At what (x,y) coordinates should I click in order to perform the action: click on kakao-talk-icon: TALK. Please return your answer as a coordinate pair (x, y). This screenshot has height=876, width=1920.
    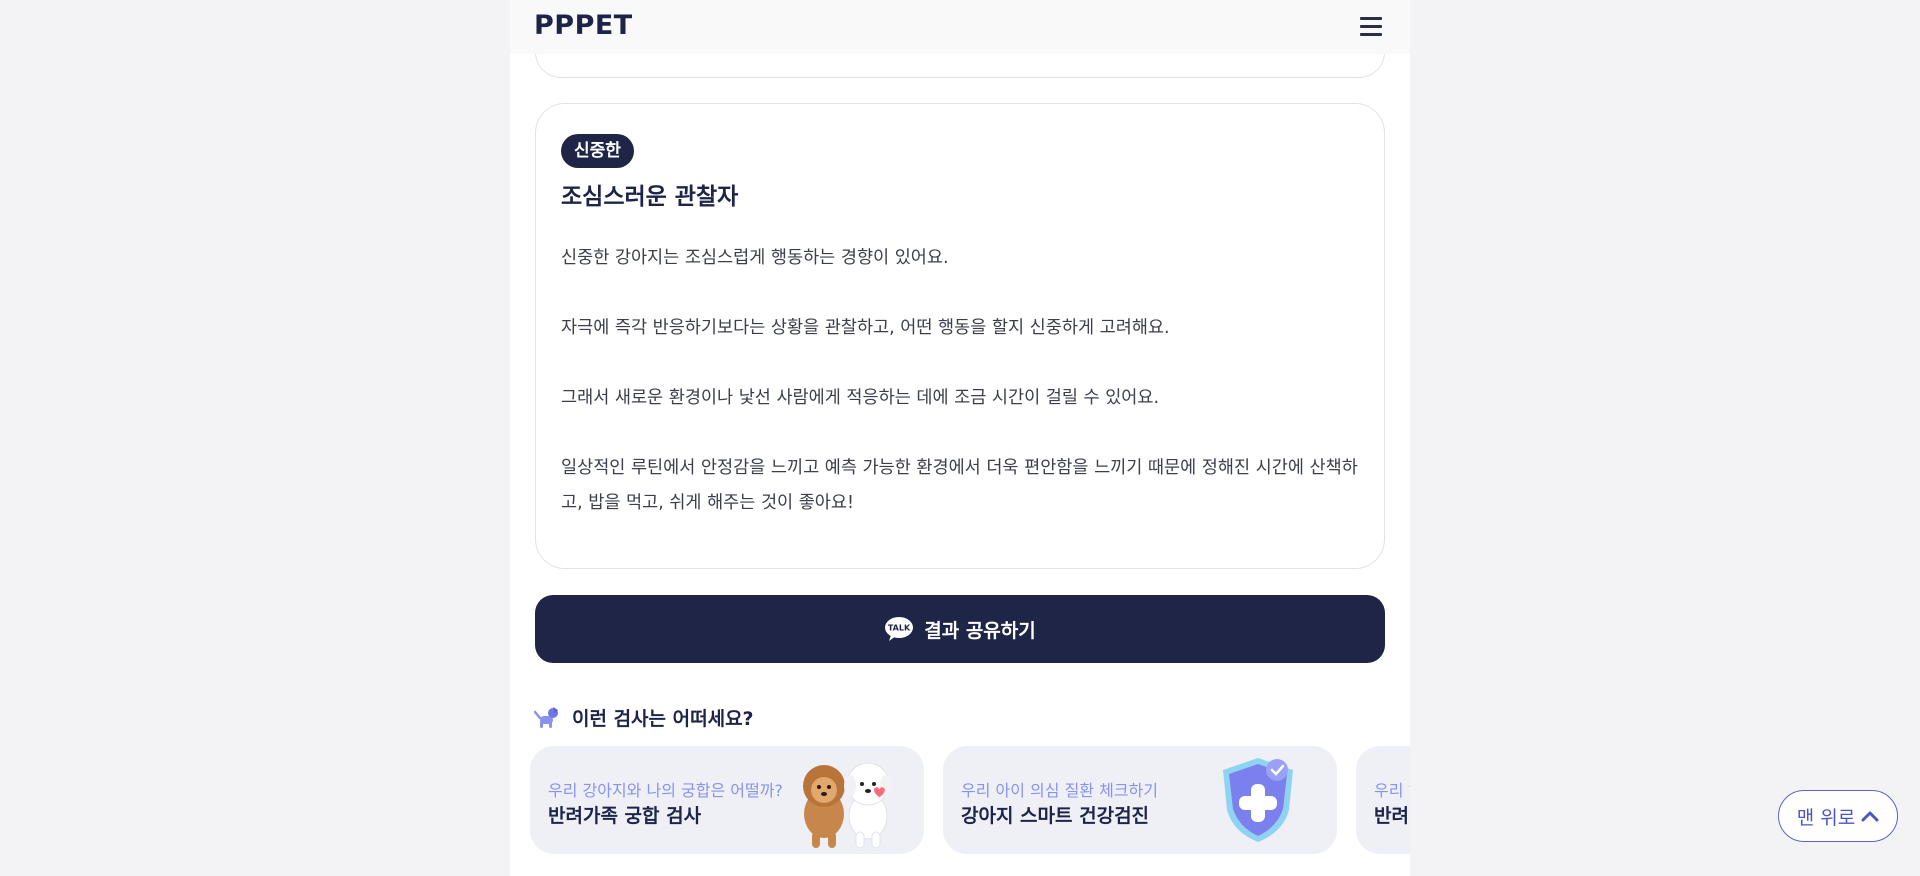
    Looking at the image, I should click on (899, 629).